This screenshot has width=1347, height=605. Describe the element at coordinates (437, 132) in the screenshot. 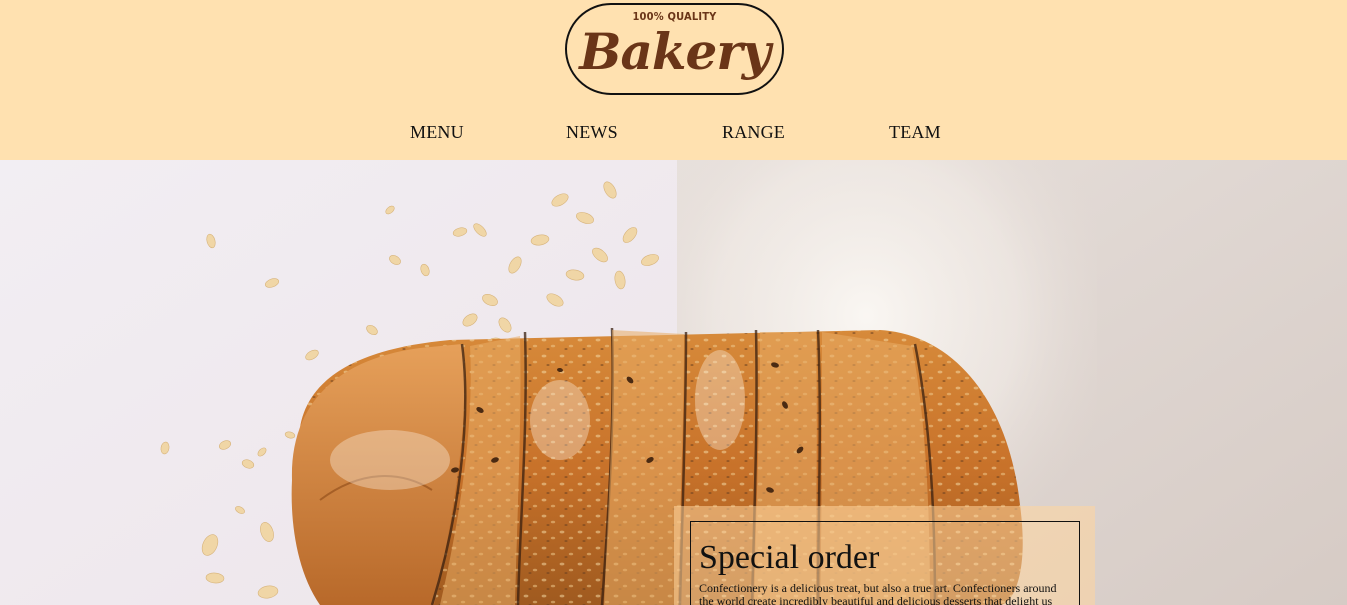

I see `nav-link-menu: MENU` at that location.